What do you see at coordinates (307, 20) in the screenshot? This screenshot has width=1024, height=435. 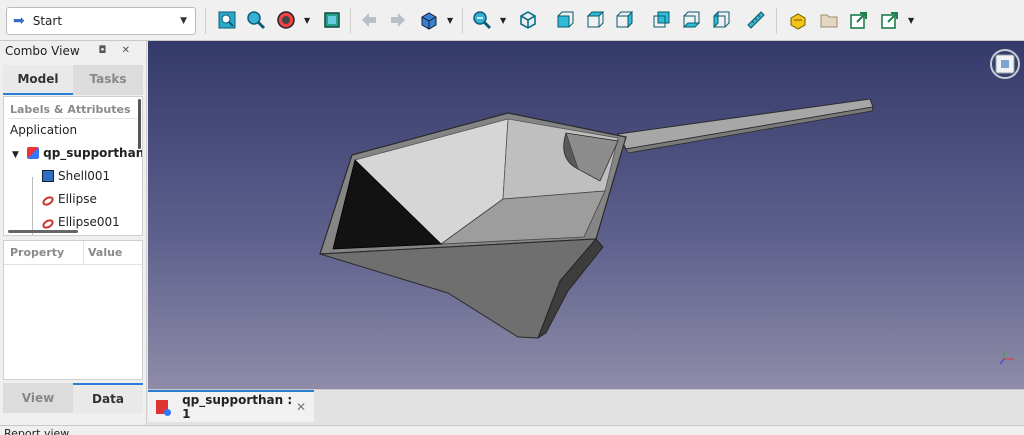 I see `draw-style-dropdown-icon: ▼` at bounding box center [307, 20].